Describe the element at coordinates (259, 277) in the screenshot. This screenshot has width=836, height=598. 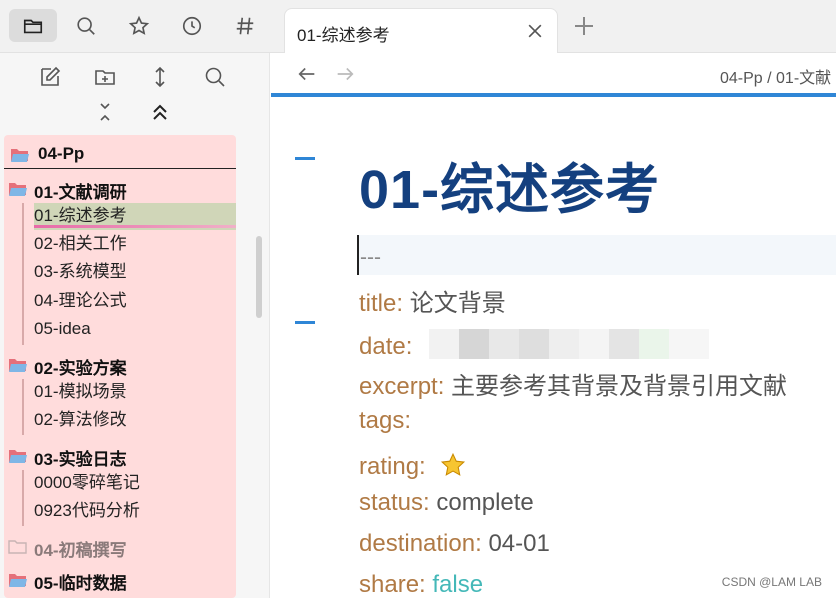
I see `sidebar-scrollbar` at that location.